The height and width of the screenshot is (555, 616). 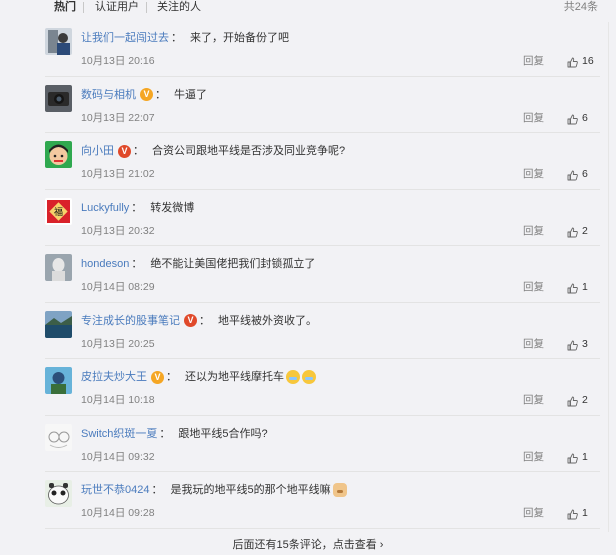 I want to click on cat-emoji-icon, so click(x=339, y=490).